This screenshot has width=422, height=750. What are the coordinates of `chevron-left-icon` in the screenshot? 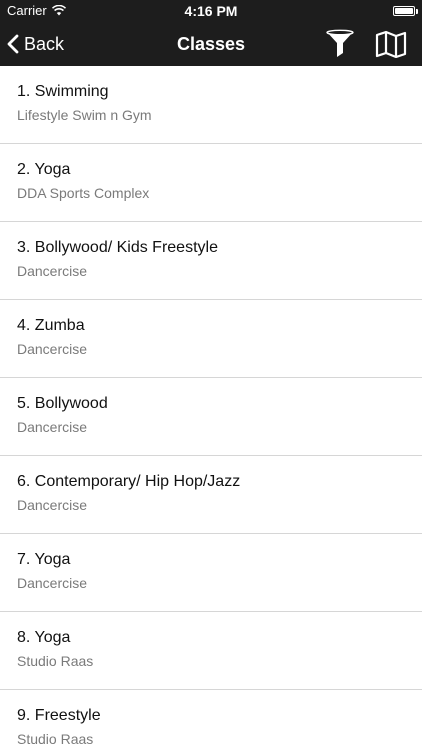 It's located at (13, 44).